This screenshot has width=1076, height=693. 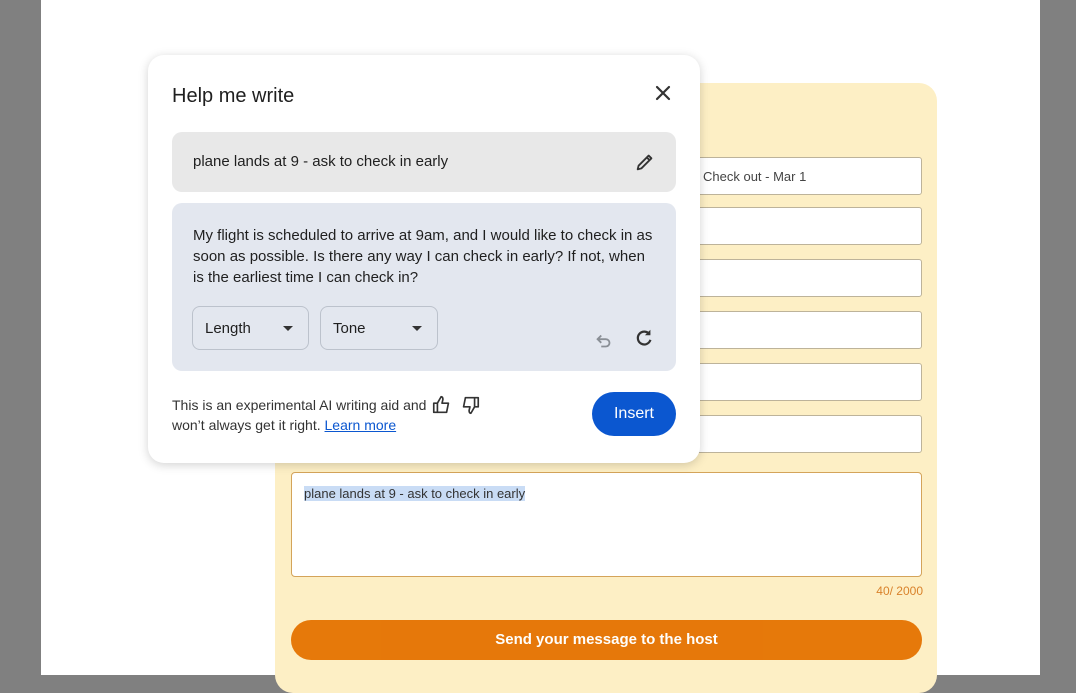 What do you see at coordinates (321, 161) in the screenshot?
I see `prompt-text: plane lands at 9 - ask to check in early` at bounding box center [321, 161].